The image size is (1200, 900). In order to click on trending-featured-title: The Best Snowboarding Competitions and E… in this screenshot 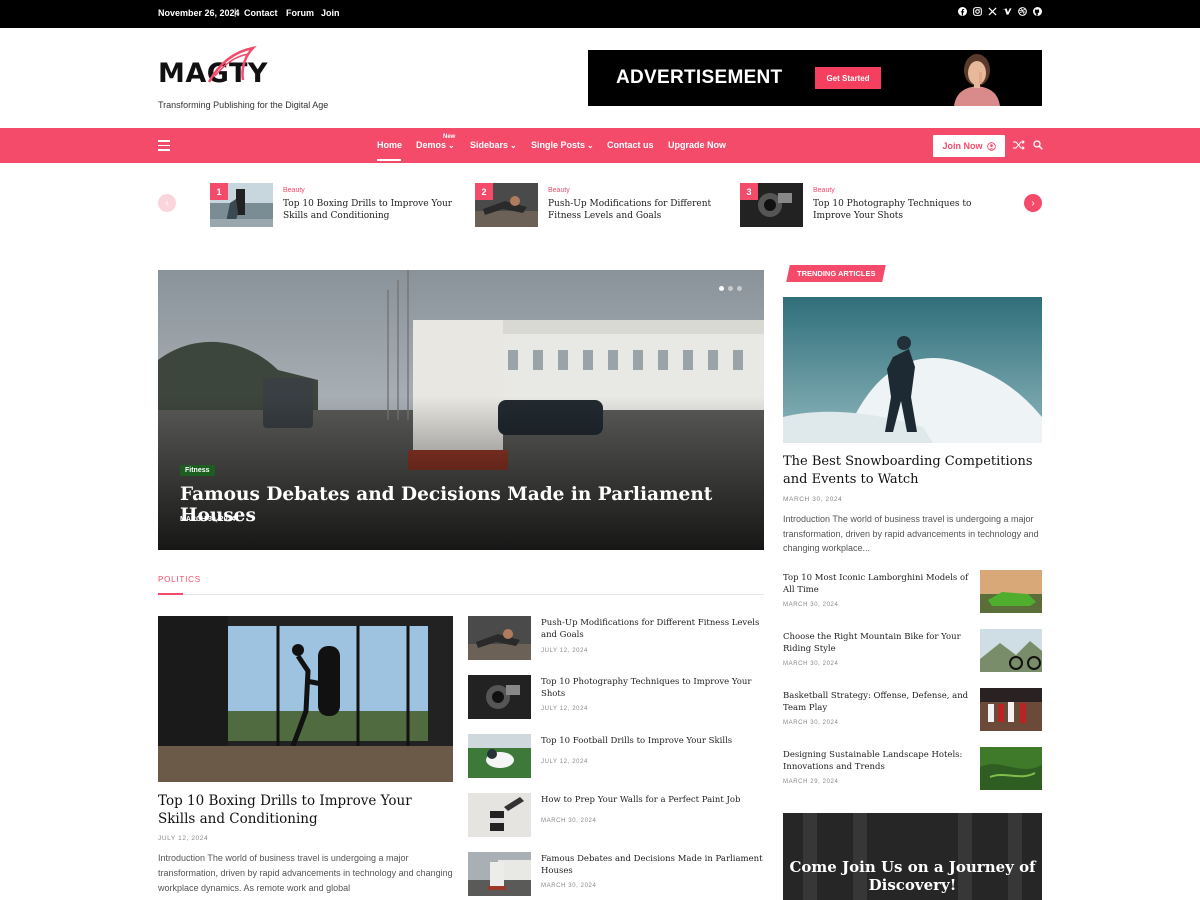, I will do `click(912, 471)`.